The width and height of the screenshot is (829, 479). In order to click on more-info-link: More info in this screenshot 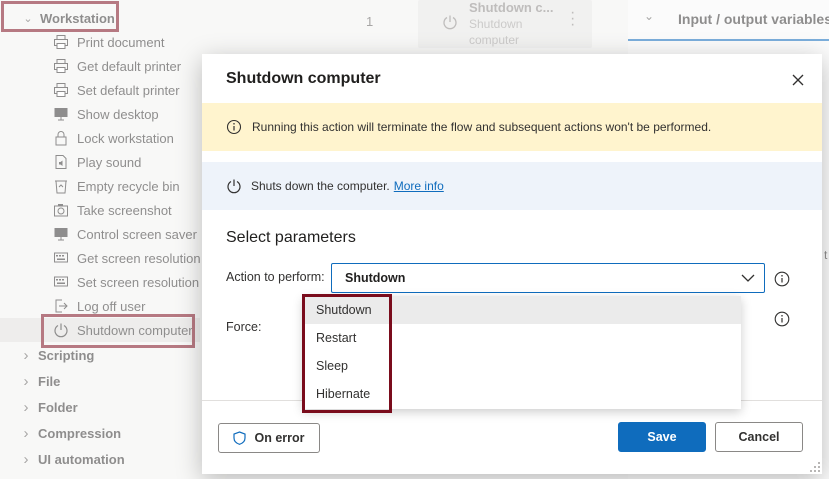, I will do `click(419, 186)`.